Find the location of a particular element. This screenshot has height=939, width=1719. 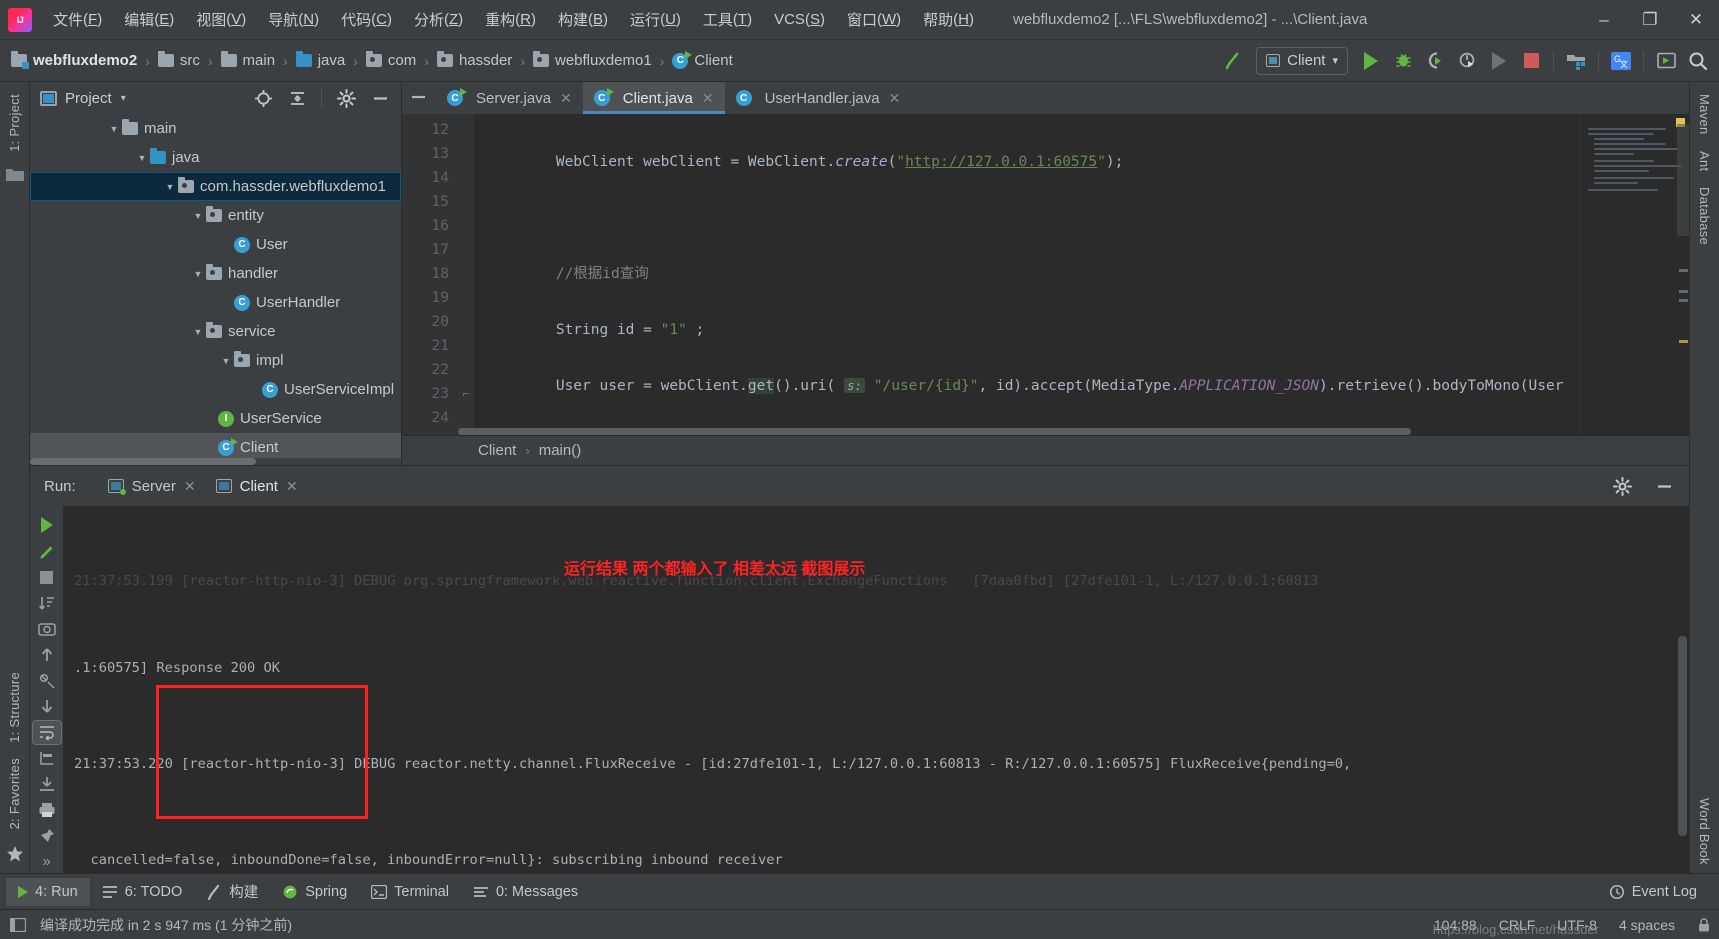

bottom-tab-terminal: Terminal is located at coordinates (410, 892).